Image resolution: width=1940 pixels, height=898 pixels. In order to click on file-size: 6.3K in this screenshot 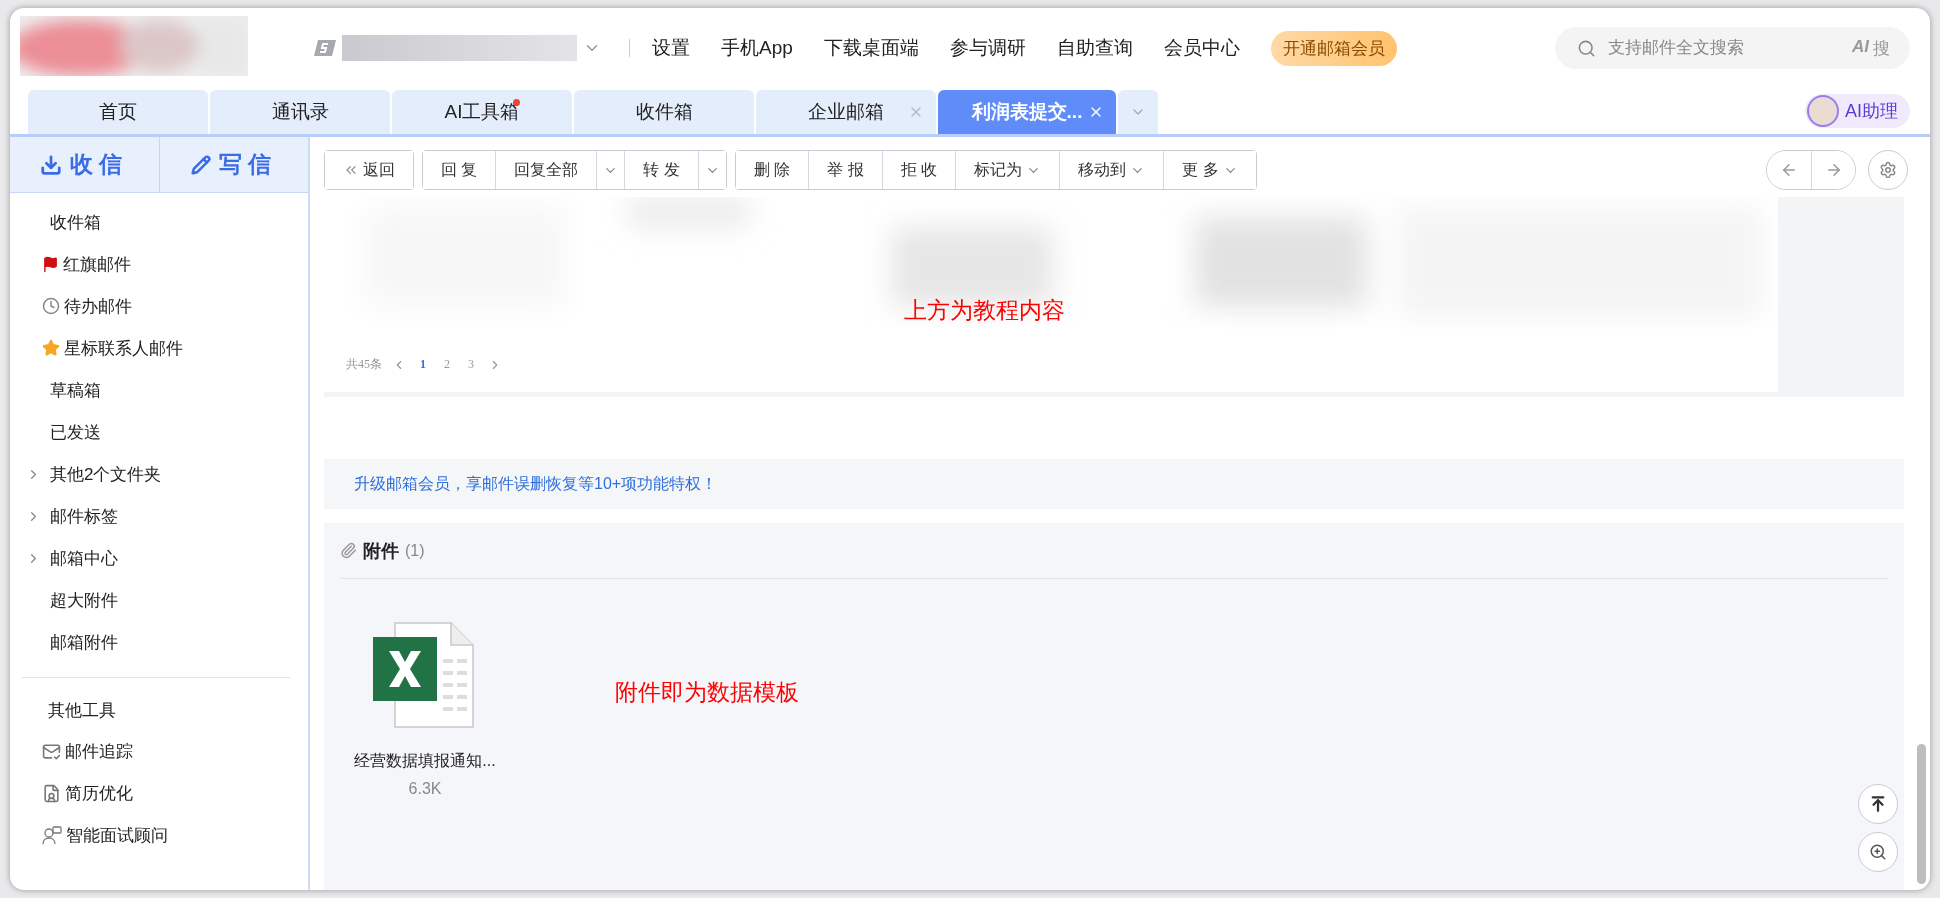, I will do `click(425, 789)`.